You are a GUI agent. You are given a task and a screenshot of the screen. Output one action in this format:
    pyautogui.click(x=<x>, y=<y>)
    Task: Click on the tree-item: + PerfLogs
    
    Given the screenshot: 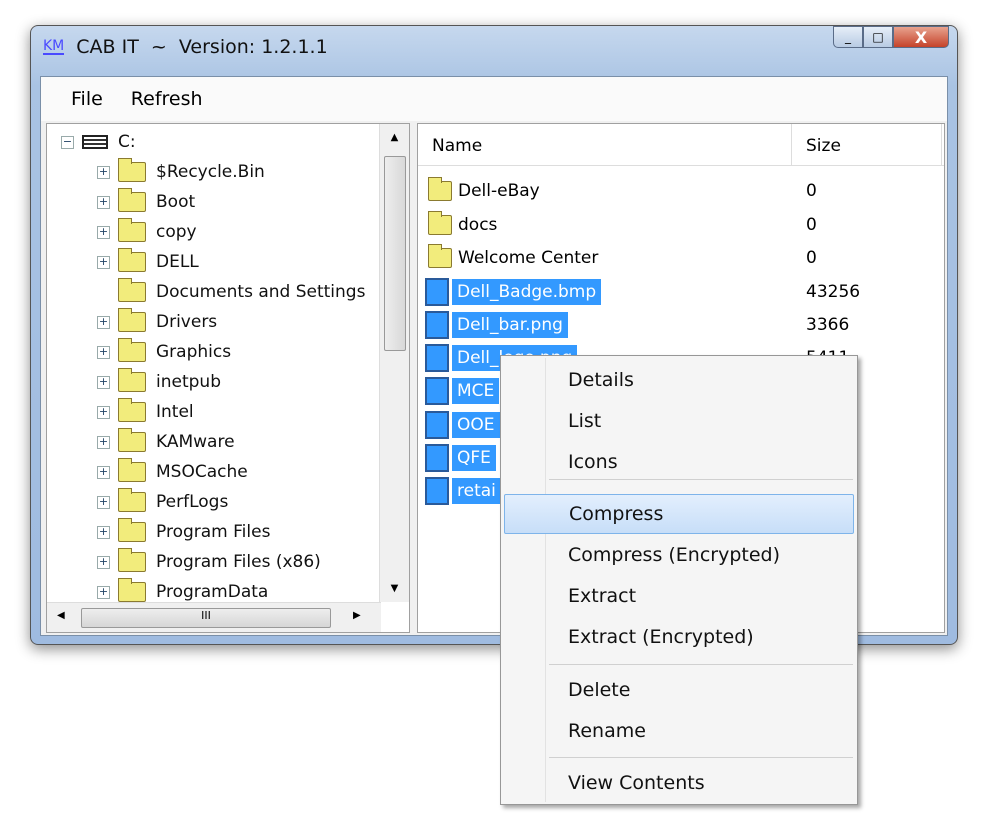 What is the action you would take?
    pyautogui.click(x=162, y=501)
    